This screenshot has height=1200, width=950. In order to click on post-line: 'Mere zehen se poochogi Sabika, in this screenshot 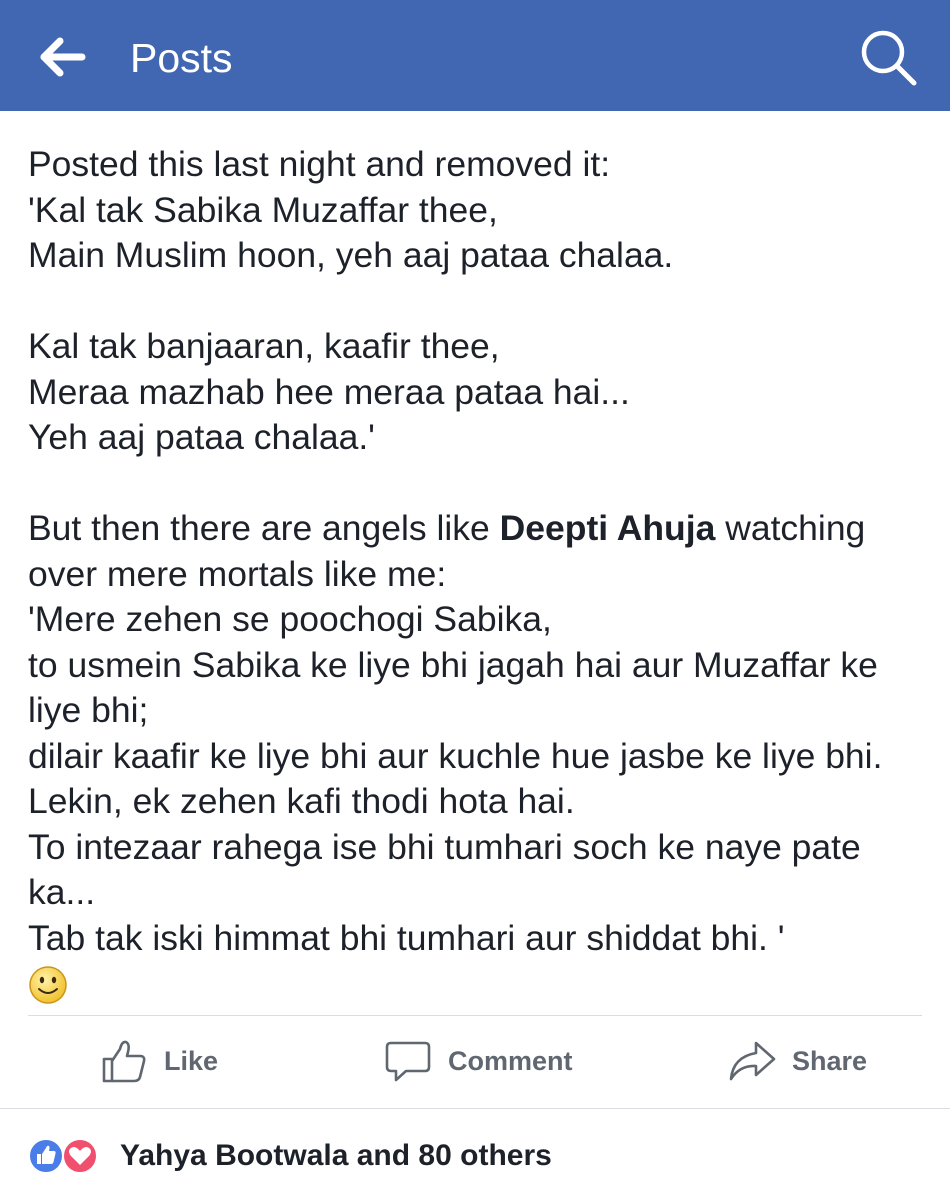, I will do `click(290, 619)`.